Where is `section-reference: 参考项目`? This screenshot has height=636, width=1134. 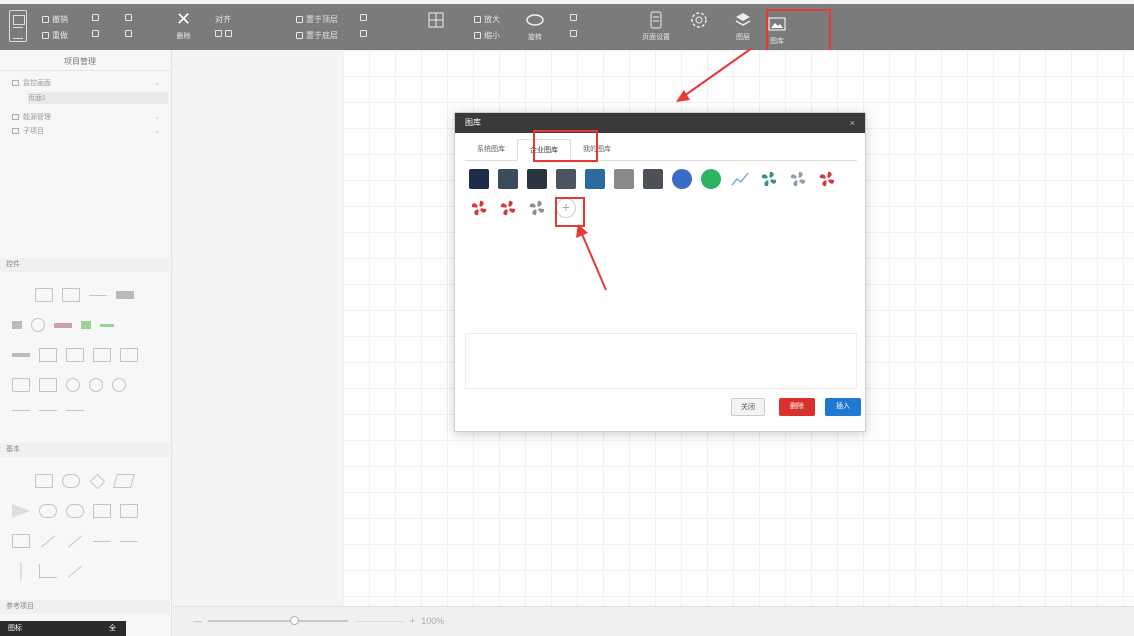
section-reference: 参考项目 is located at coordinates (85, 607).